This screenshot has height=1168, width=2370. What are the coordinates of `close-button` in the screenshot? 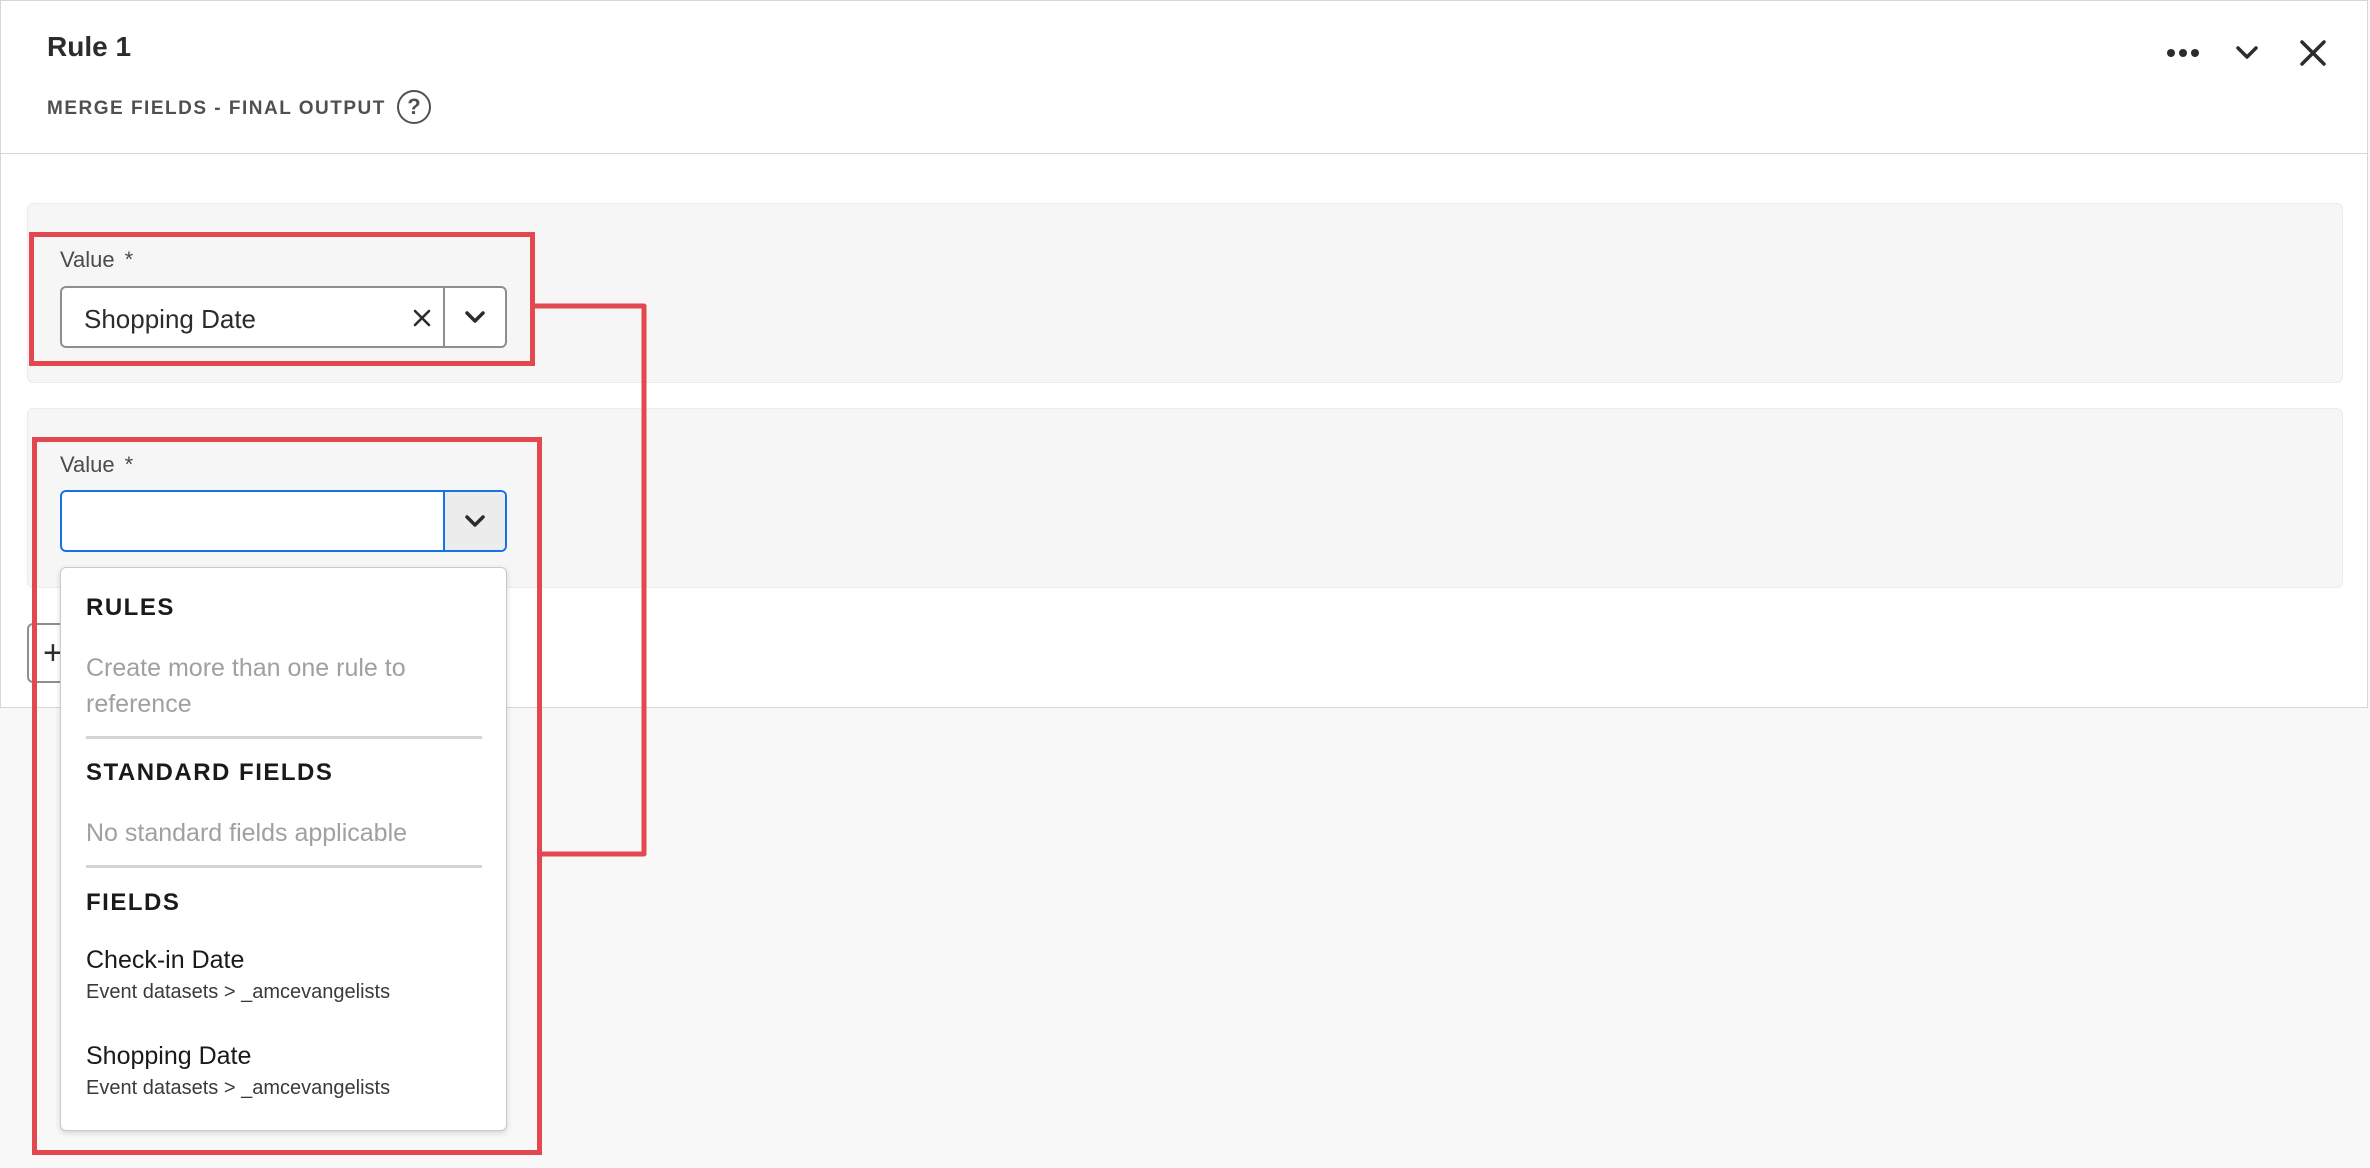 It's located at (2313, 53).